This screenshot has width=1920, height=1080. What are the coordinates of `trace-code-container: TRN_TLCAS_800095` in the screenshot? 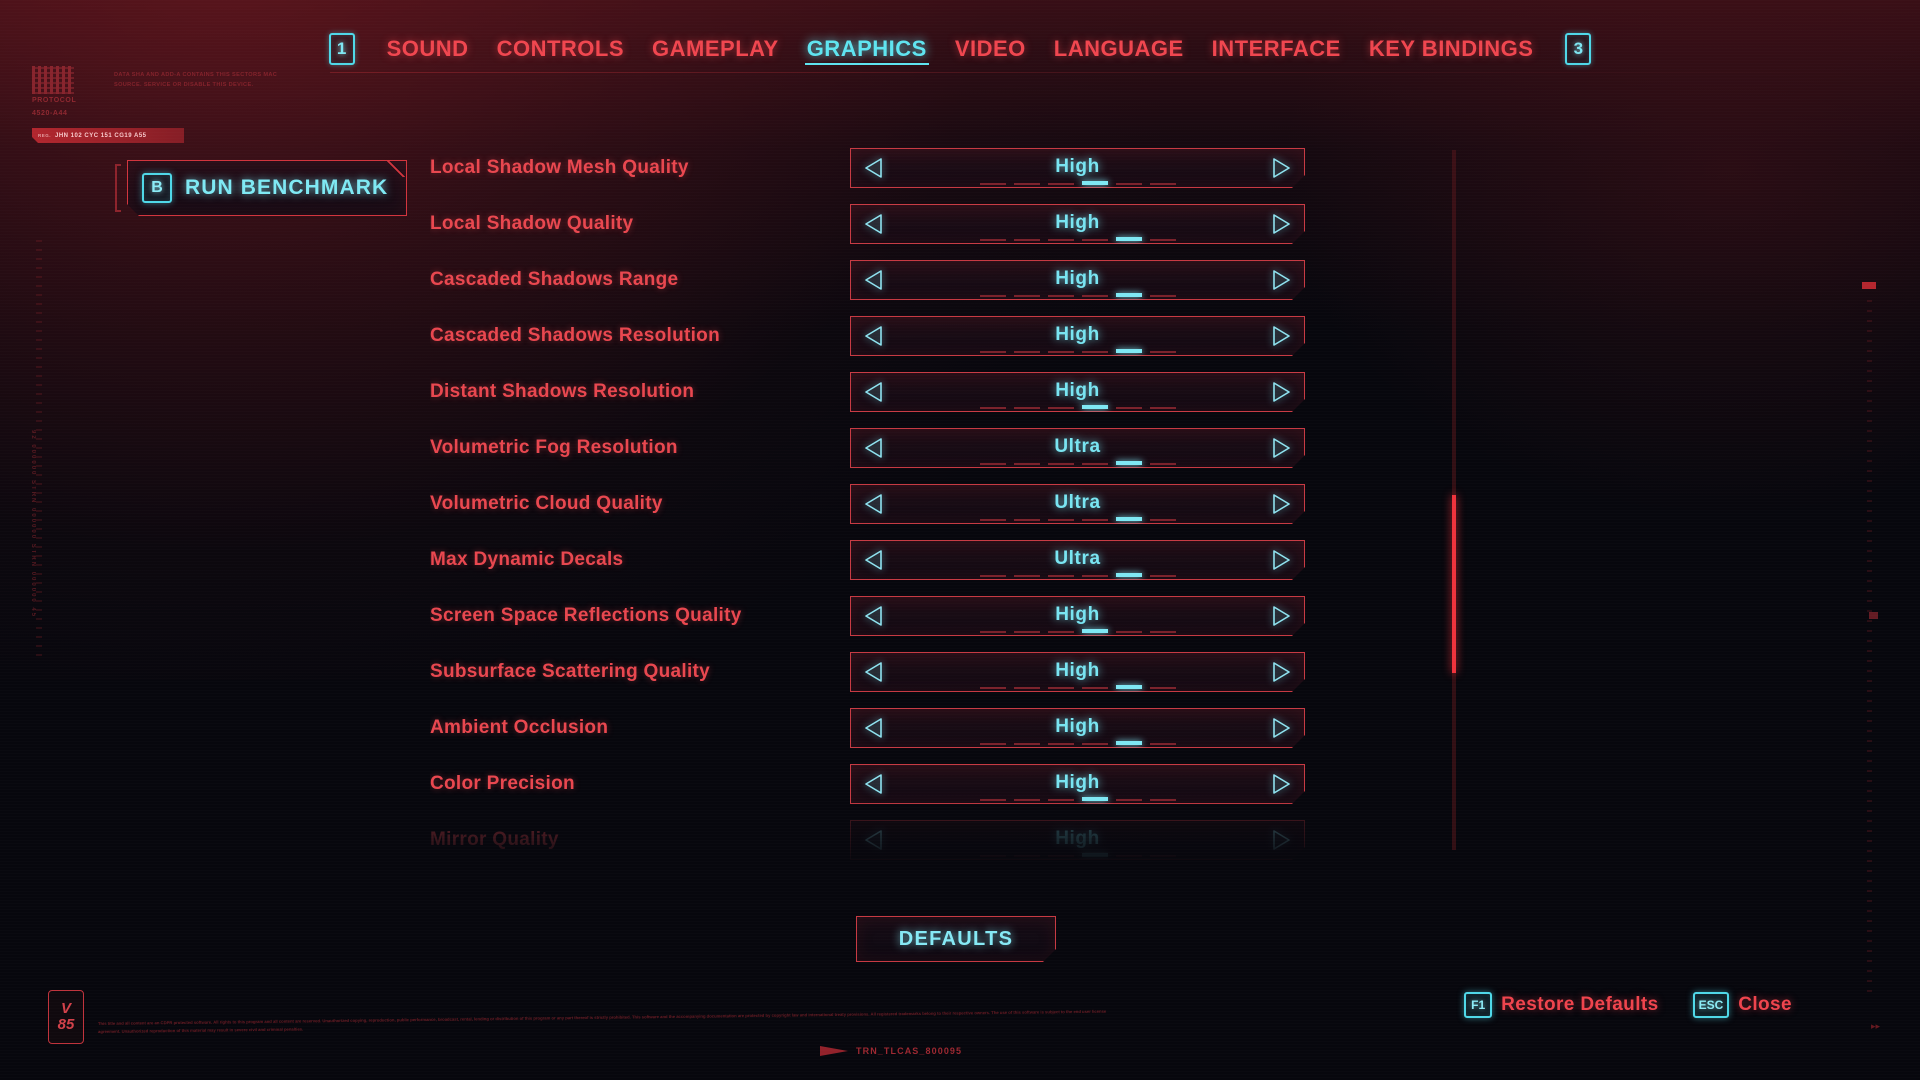 It's located at (891, 1051).